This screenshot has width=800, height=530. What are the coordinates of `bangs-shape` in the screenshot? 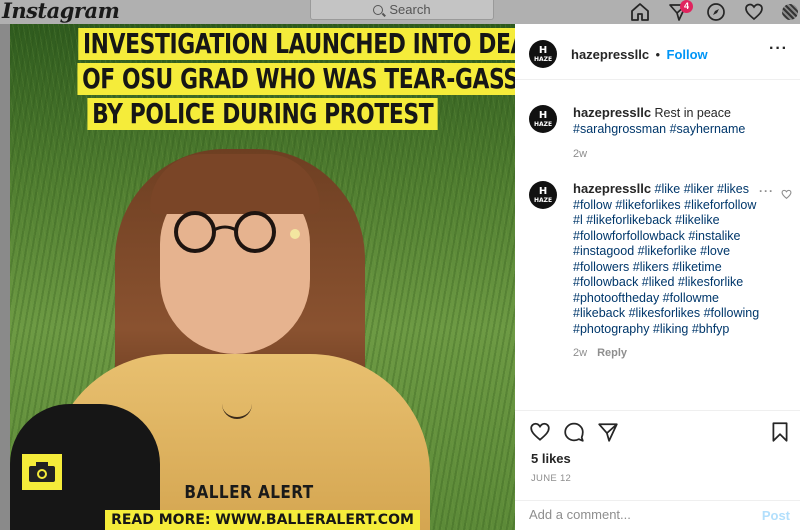 It's located at (235, 184).